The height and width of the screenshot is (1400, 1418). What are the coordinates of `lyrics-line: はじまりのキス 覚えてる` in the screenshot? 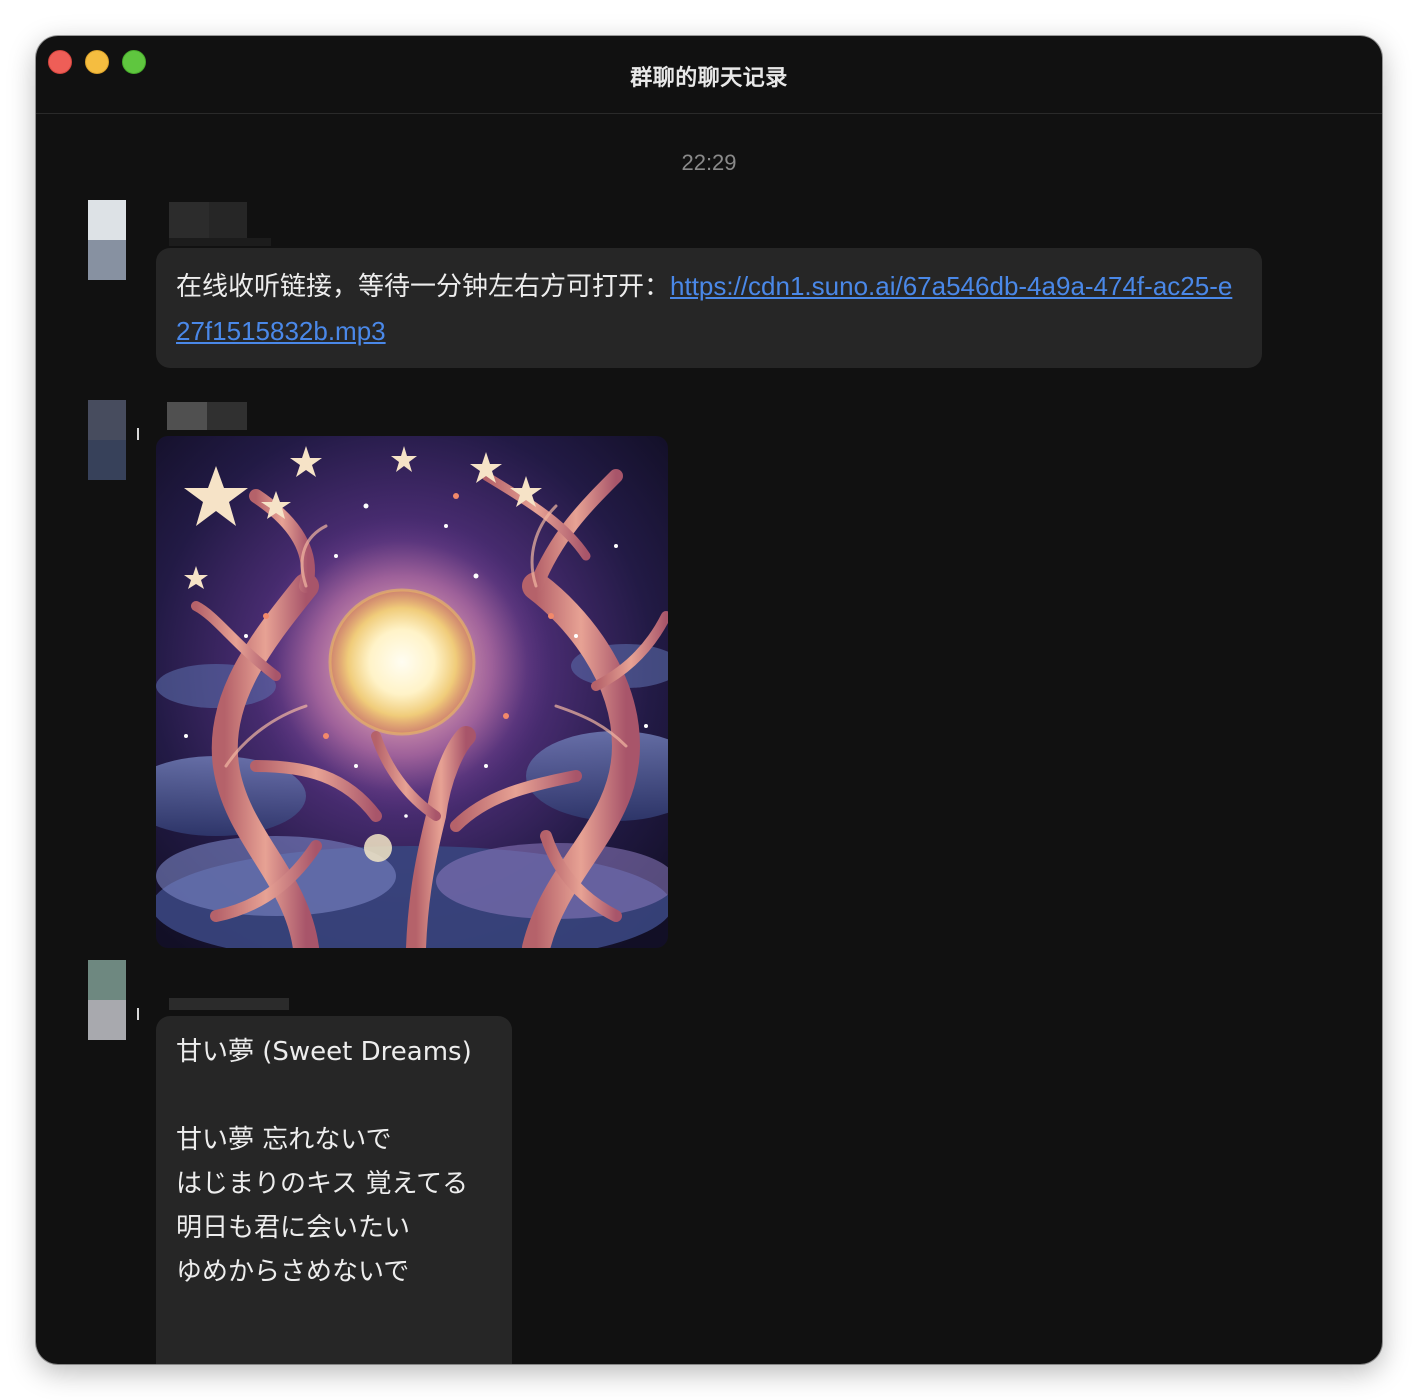 It's located at (322, 1184).